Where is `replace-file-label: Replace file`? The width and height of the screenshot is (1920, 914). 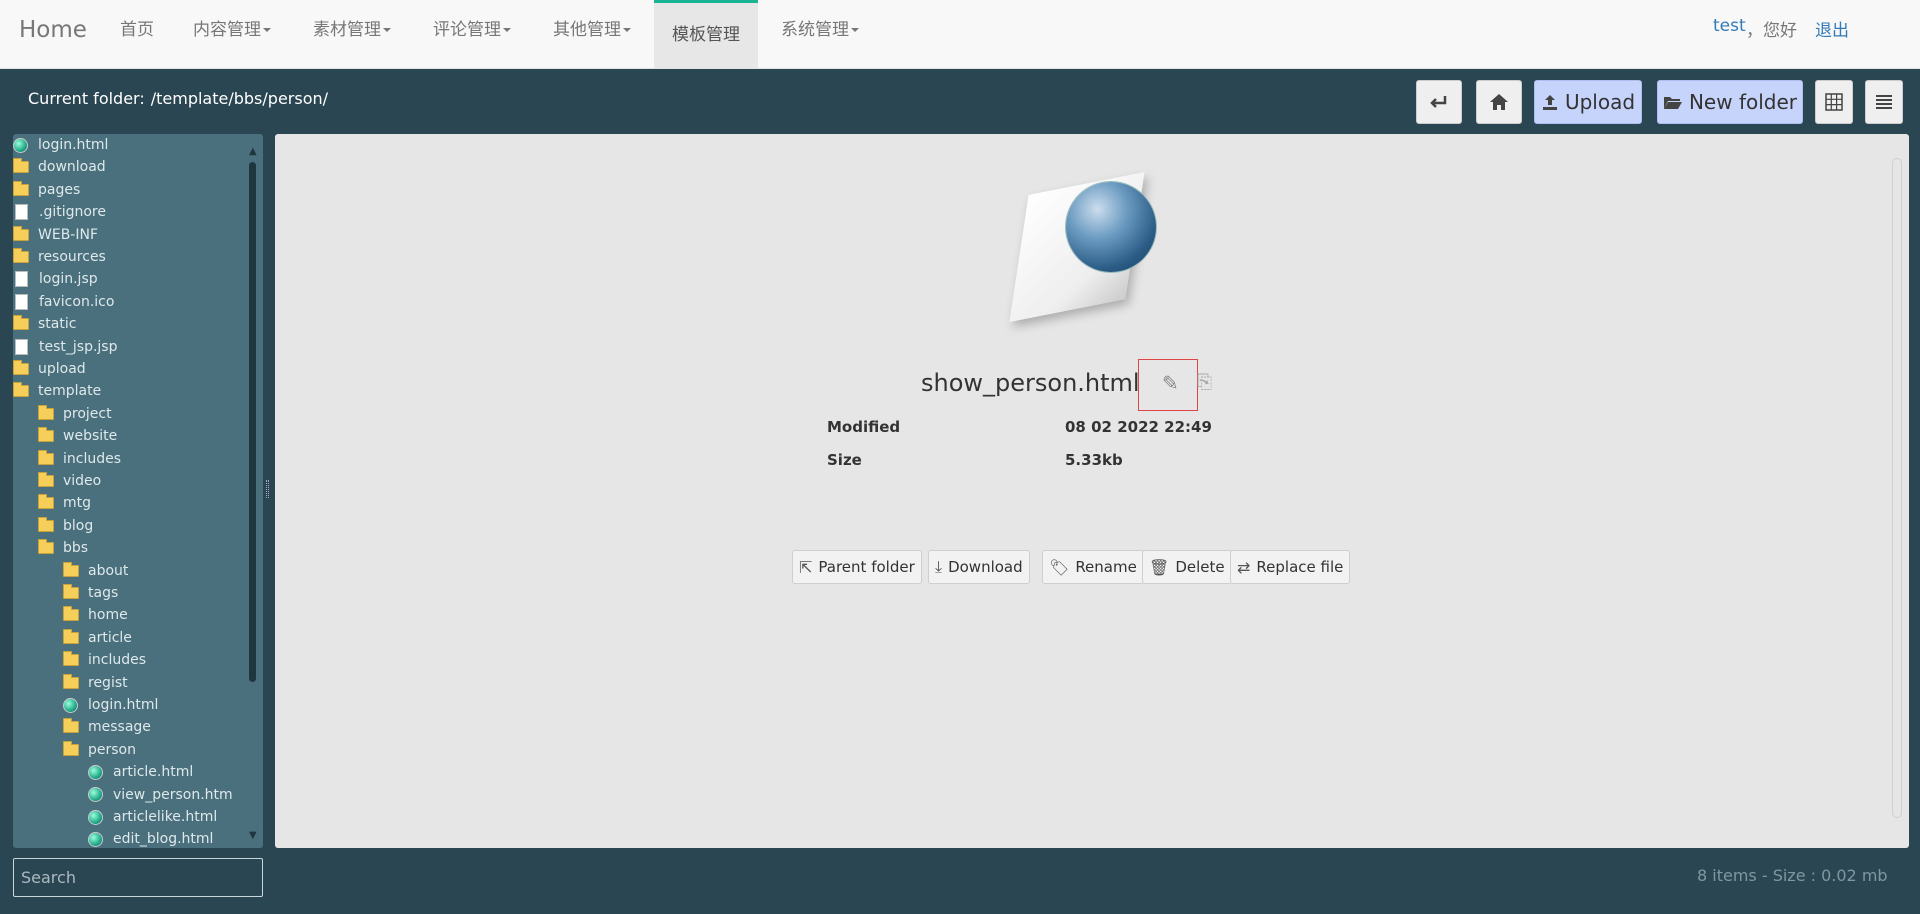
replace-file-label: Replace file is located at coordinates (1300, 567).